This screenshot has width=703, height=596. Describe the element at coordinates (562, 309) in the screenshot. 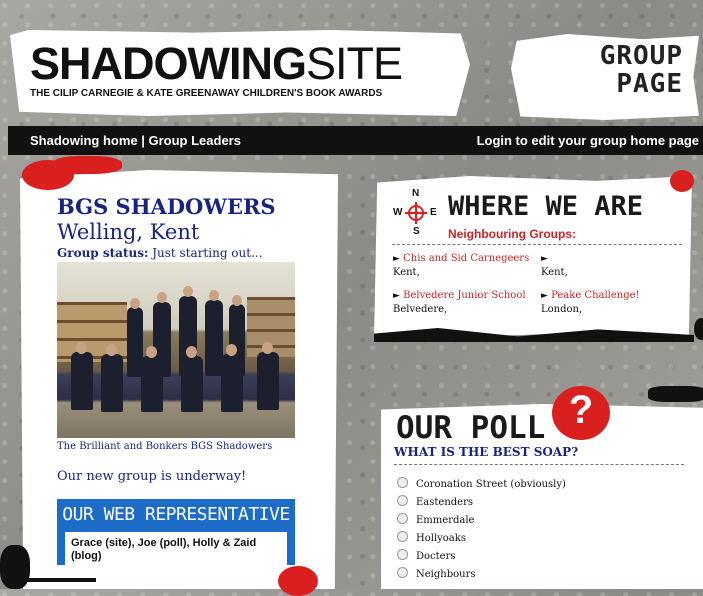

I see `neighbour-group-location: London,` at that location.